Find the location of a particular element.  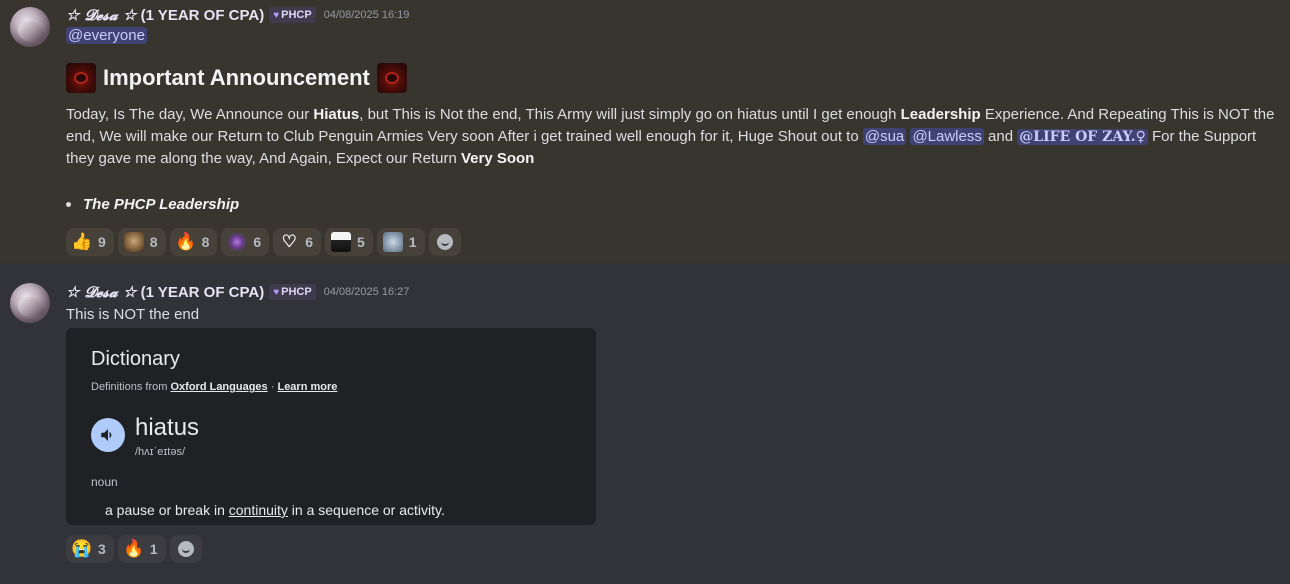

text-span: Today, Is The day, We Announce our is located at coordinates (190, 114).